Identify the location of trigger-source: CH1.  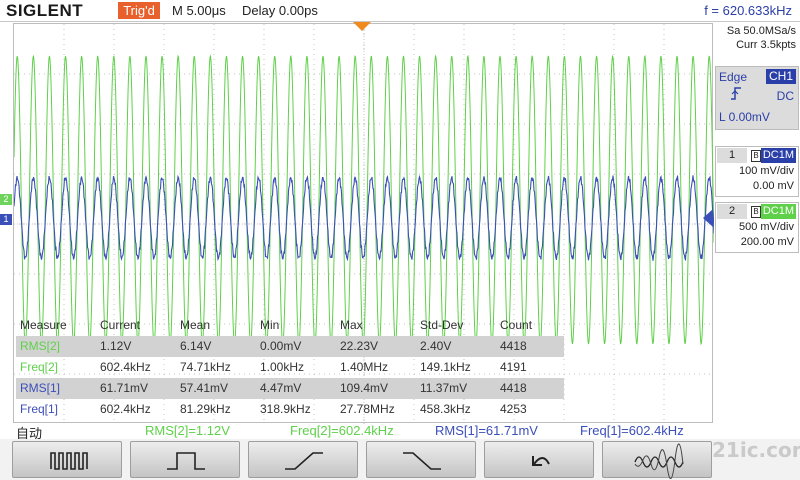
(780, 76).